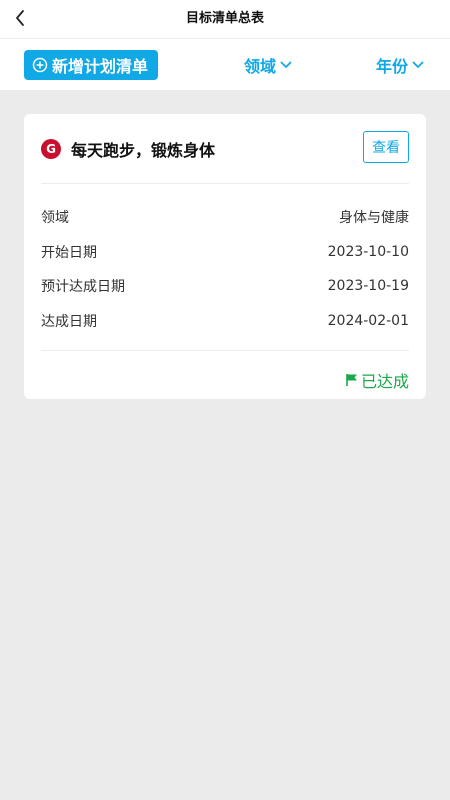 The image size is (450, 800). Describe the element at coordinates (69, 252) in the screenshot. I see `detail-label: 开始日期` at that location.